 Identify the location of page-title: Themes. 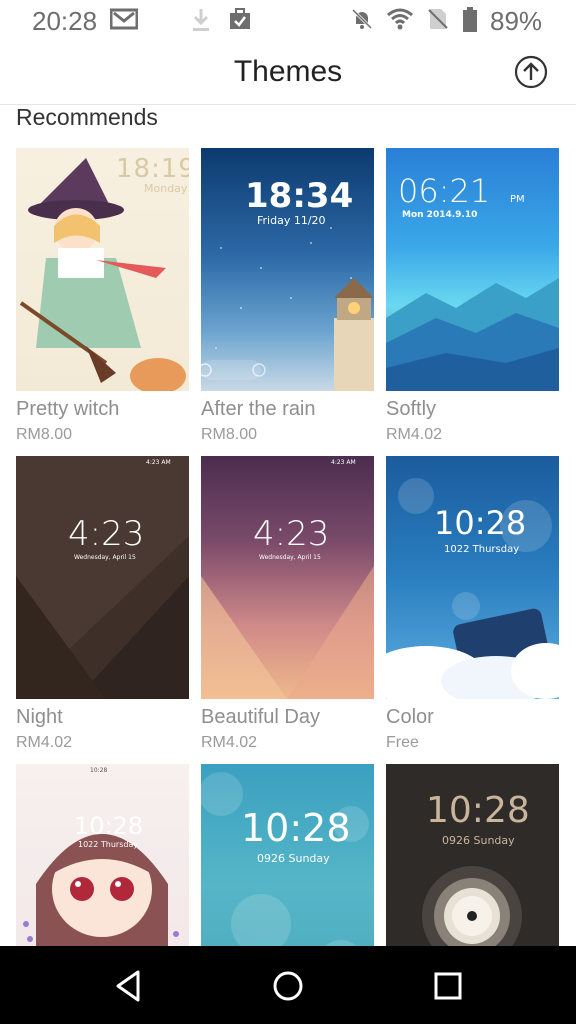
(288, 71).